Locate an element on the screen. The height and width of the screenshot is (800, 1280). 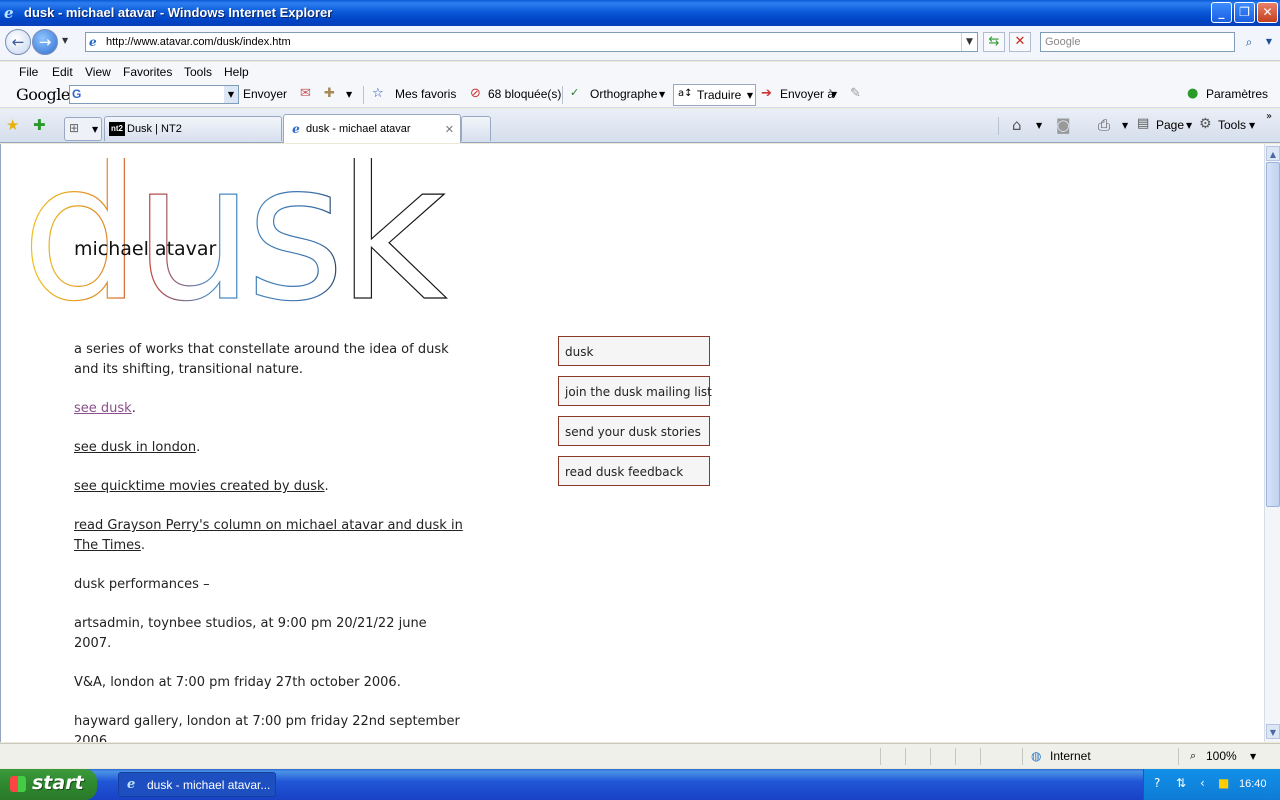
settings-button: Paramètres is located at coordinates (1237, 94).